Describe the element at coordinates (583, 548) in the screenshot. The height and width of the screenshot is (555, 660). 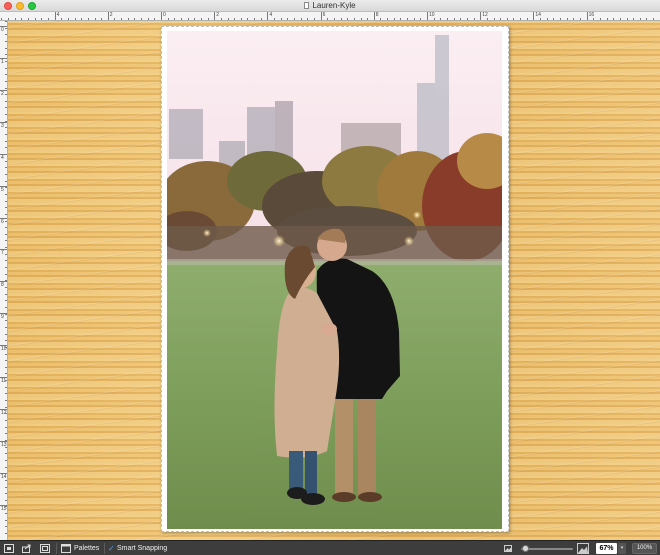
I see `large-image-icon` at that location.